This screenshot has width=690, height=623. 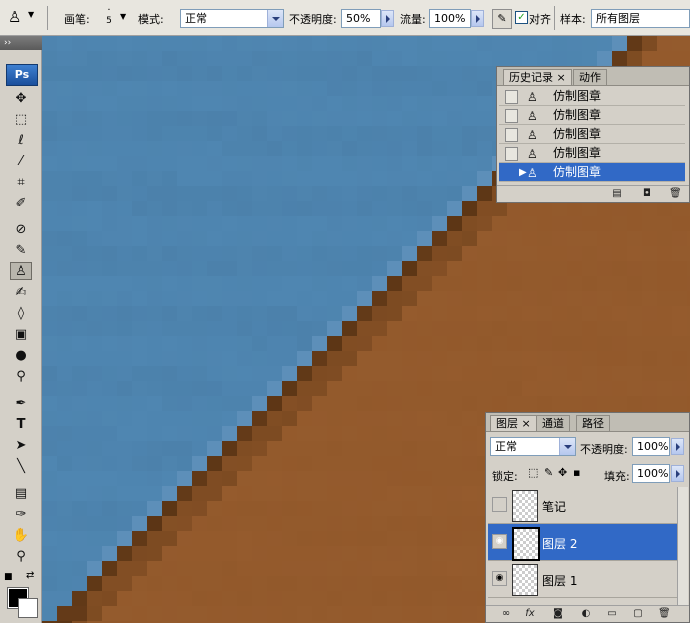 I want to click on tab-channels: 通道, so click(x=553, y=423).